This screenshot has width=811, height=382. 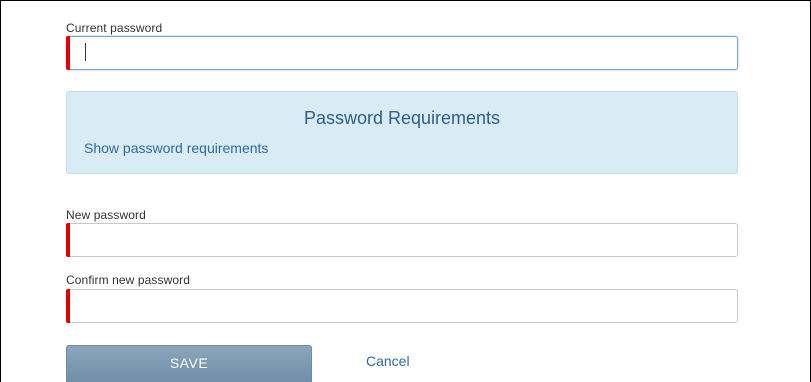 What do you see at coordinates (388, 361) in the screenshot?
I see `cancel-link: Cancel` at bounding box center [388, 361].